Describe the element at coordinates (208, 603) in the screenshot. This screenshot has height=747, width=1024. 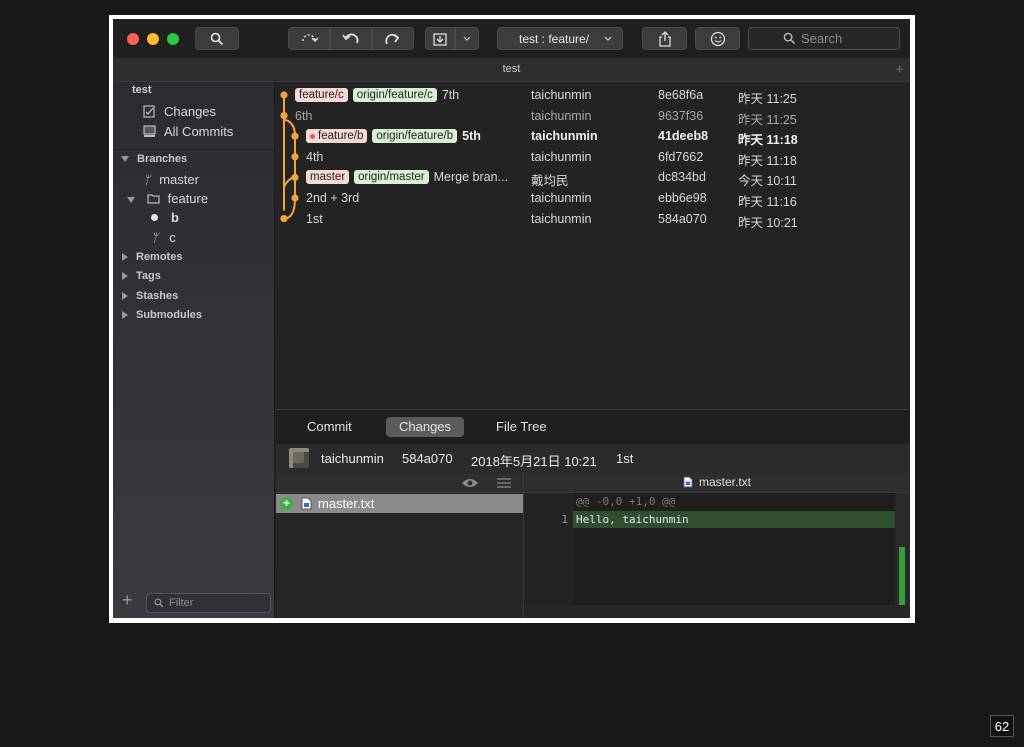
I see `filter-input: Filter` at that location.